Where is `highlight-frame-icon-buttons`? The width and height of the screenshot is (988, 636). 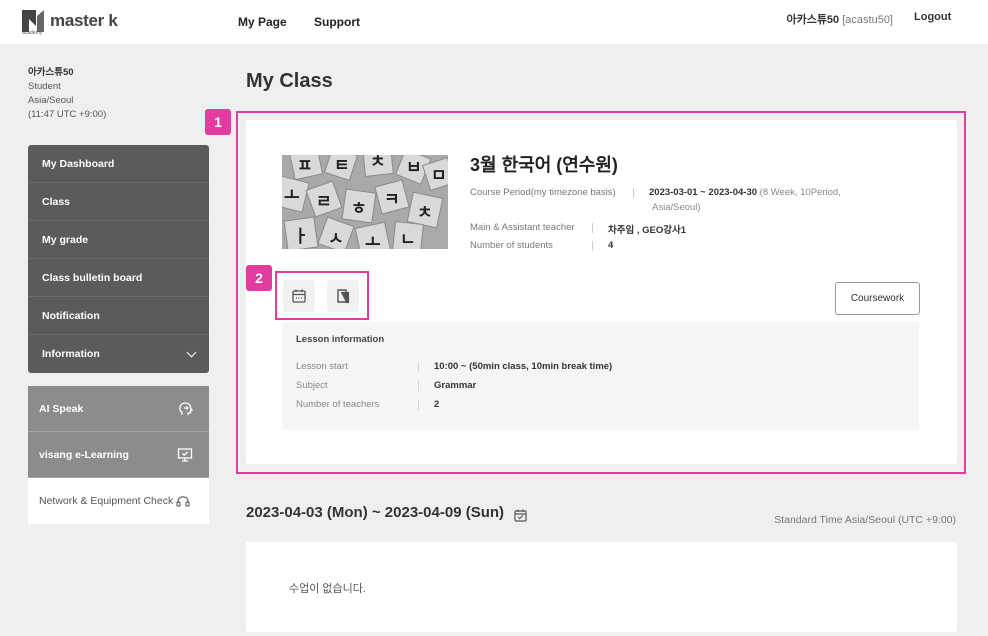
highlight-frame-icon-buttons is located at coordinates (322, 295).